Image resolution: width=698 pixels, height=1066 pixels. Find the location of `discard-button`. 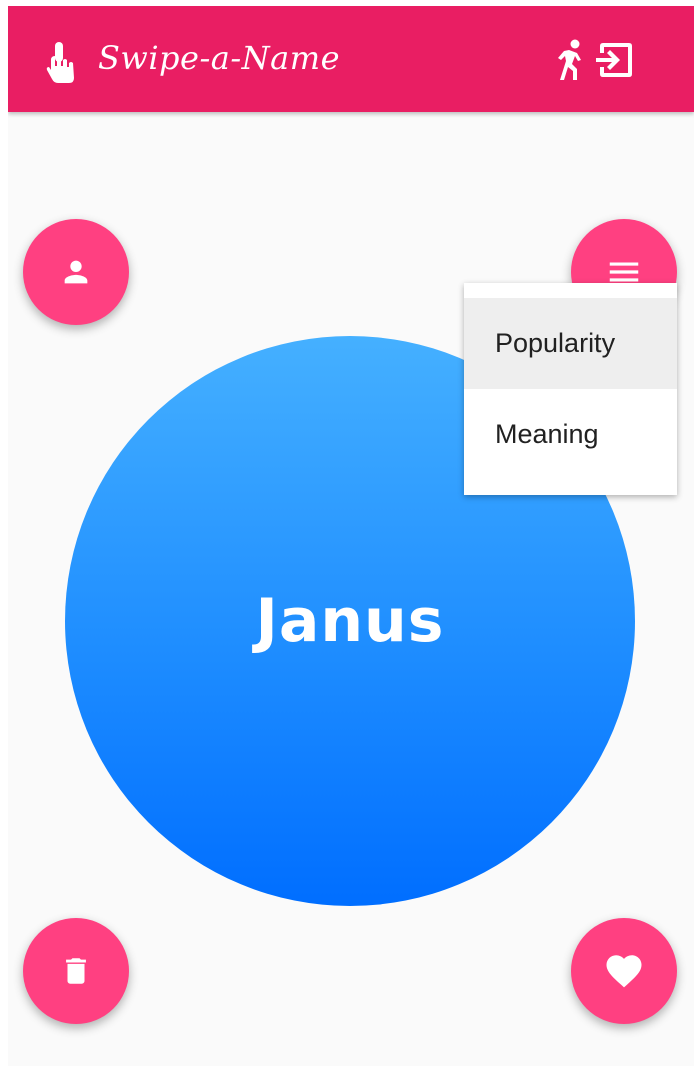

discard-button is located at coordinates (76, 971).